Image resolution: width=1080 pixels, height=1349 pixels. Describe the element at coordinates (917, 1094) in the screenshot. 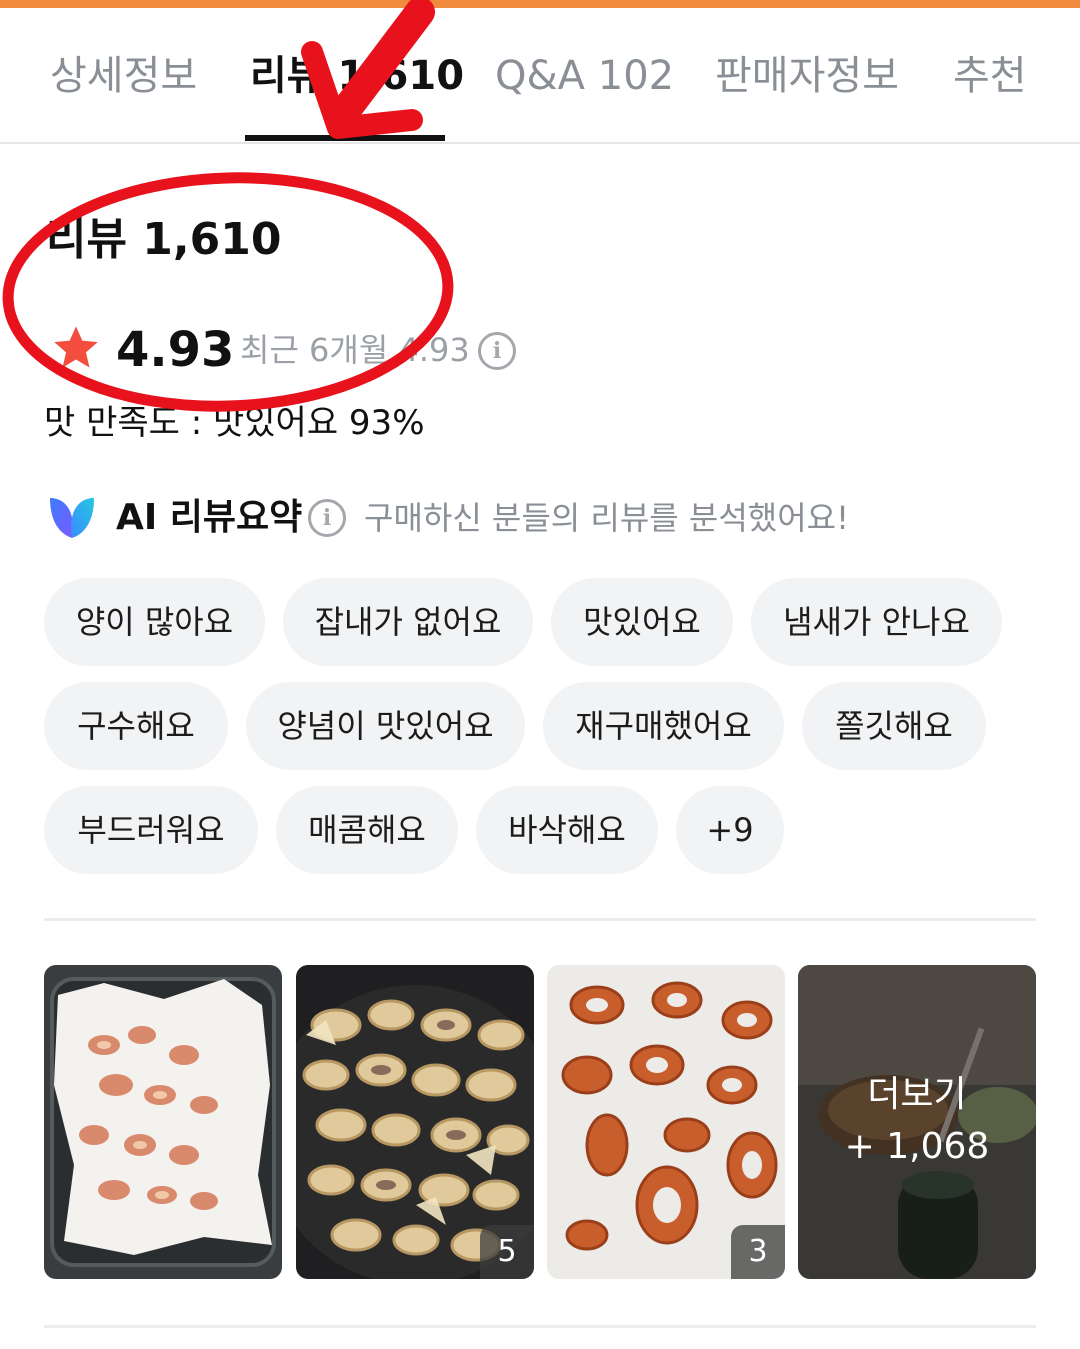

I see `more-photos-label: 더보기` at that location.